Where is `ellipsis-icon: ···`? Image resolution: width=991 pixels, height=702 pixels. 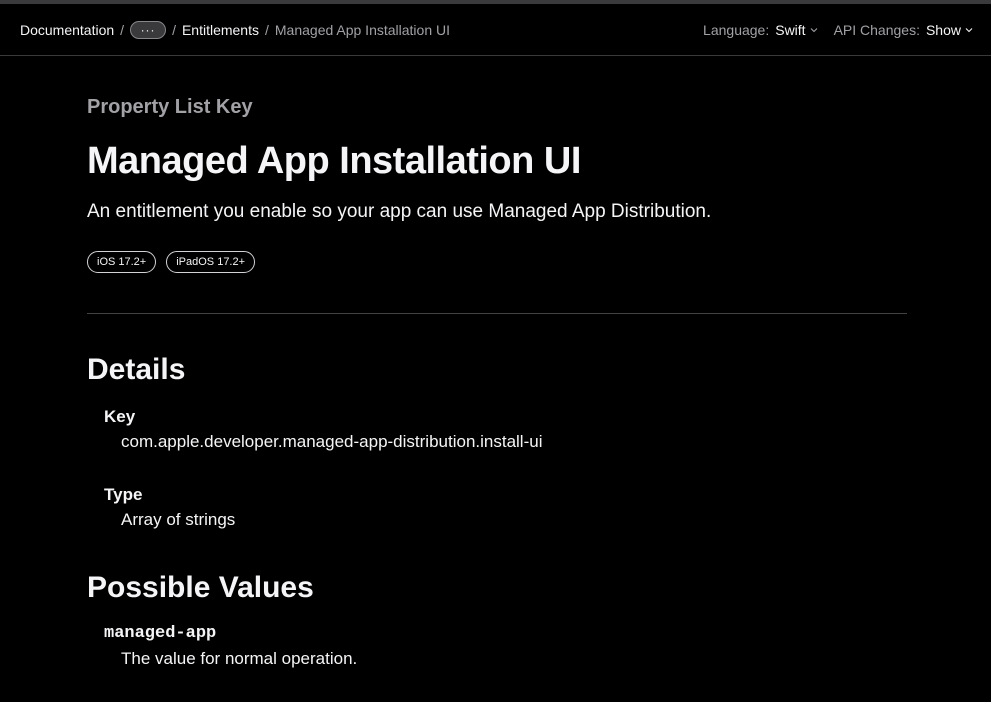
ellipsis-icon: ··· is located at coordinates (148, 30).